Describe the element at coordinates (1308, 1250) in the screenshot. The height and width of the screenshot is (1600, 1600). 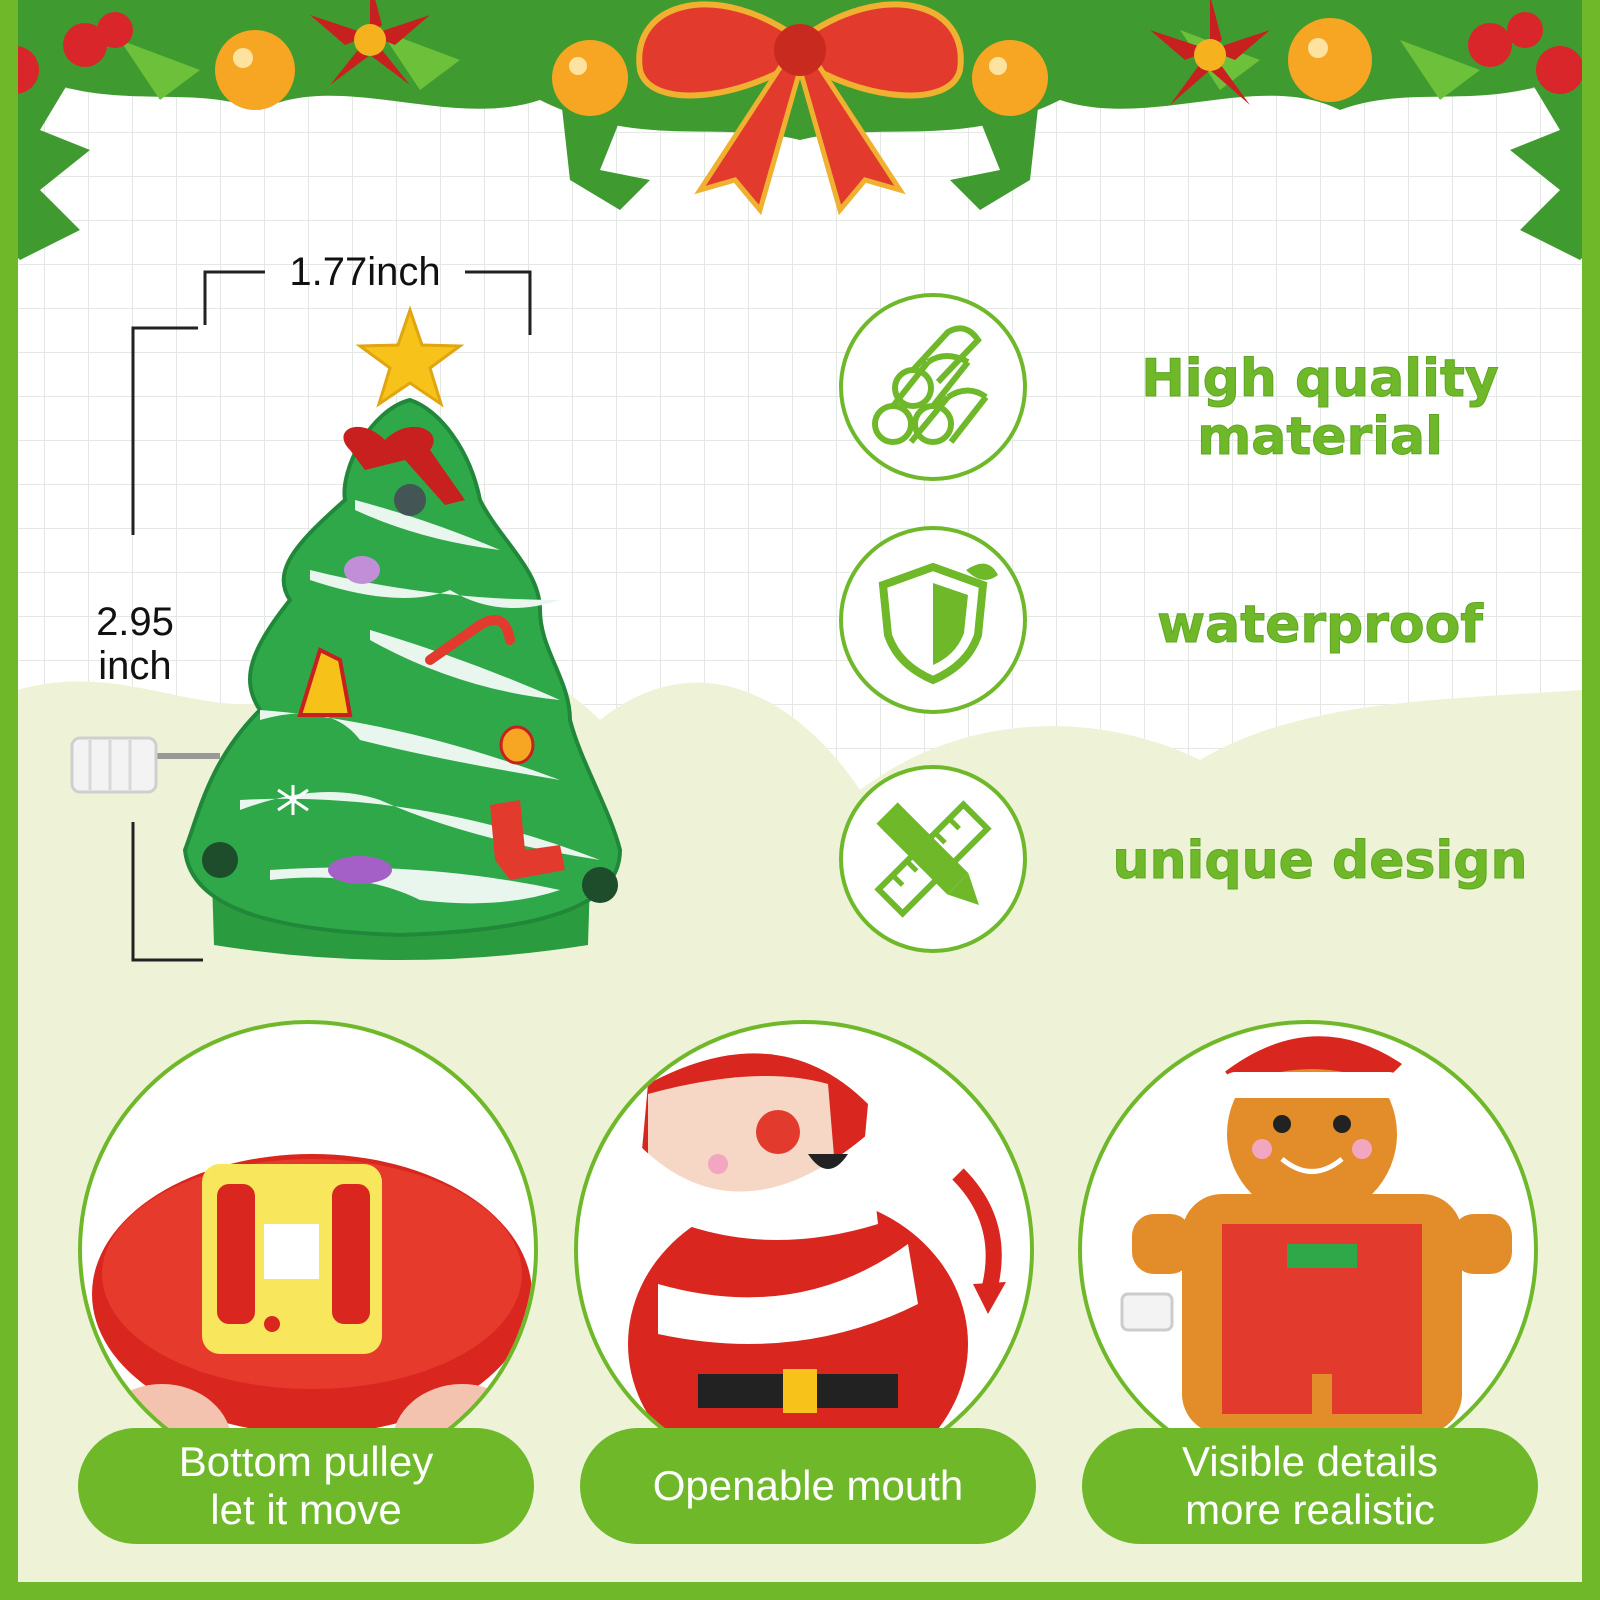
I see `gingerbread-toy-photo` at that location.